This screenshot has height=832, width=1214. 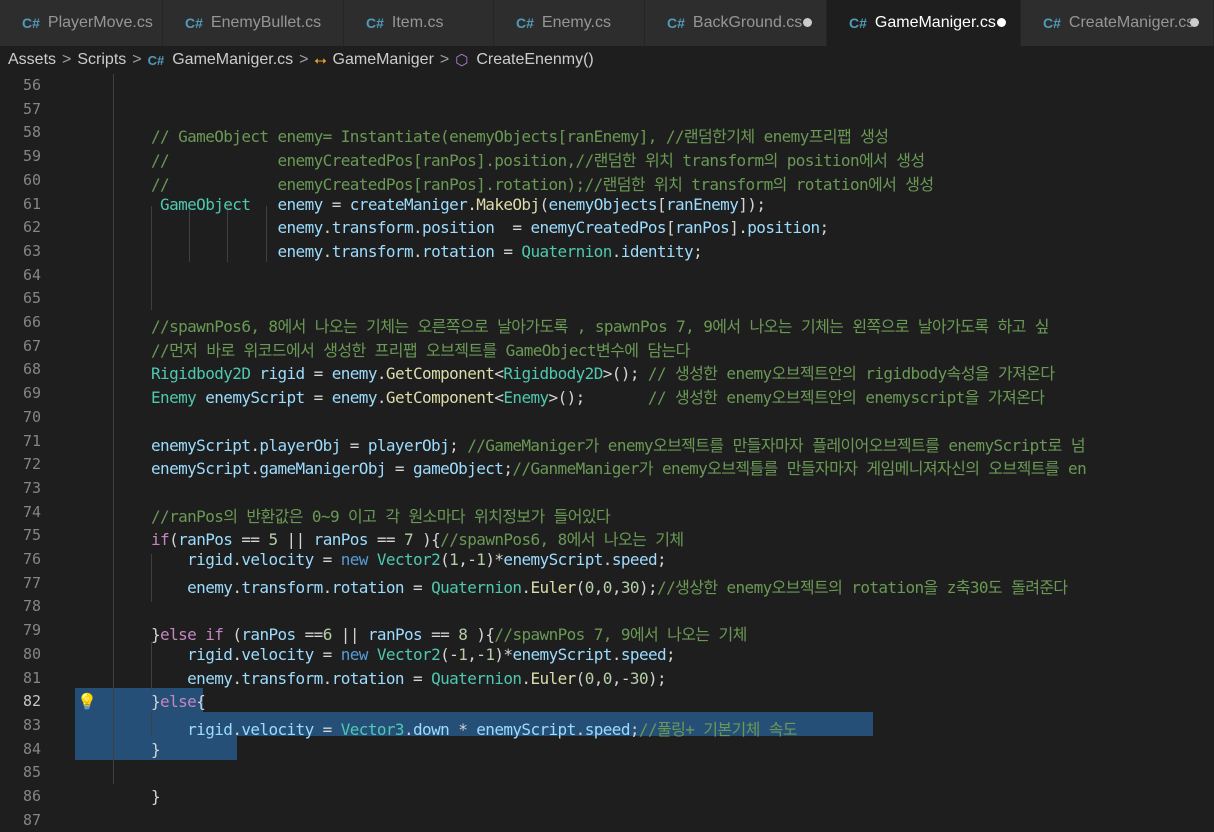 I want to click on code-token: }, so click(x=156, y=796).